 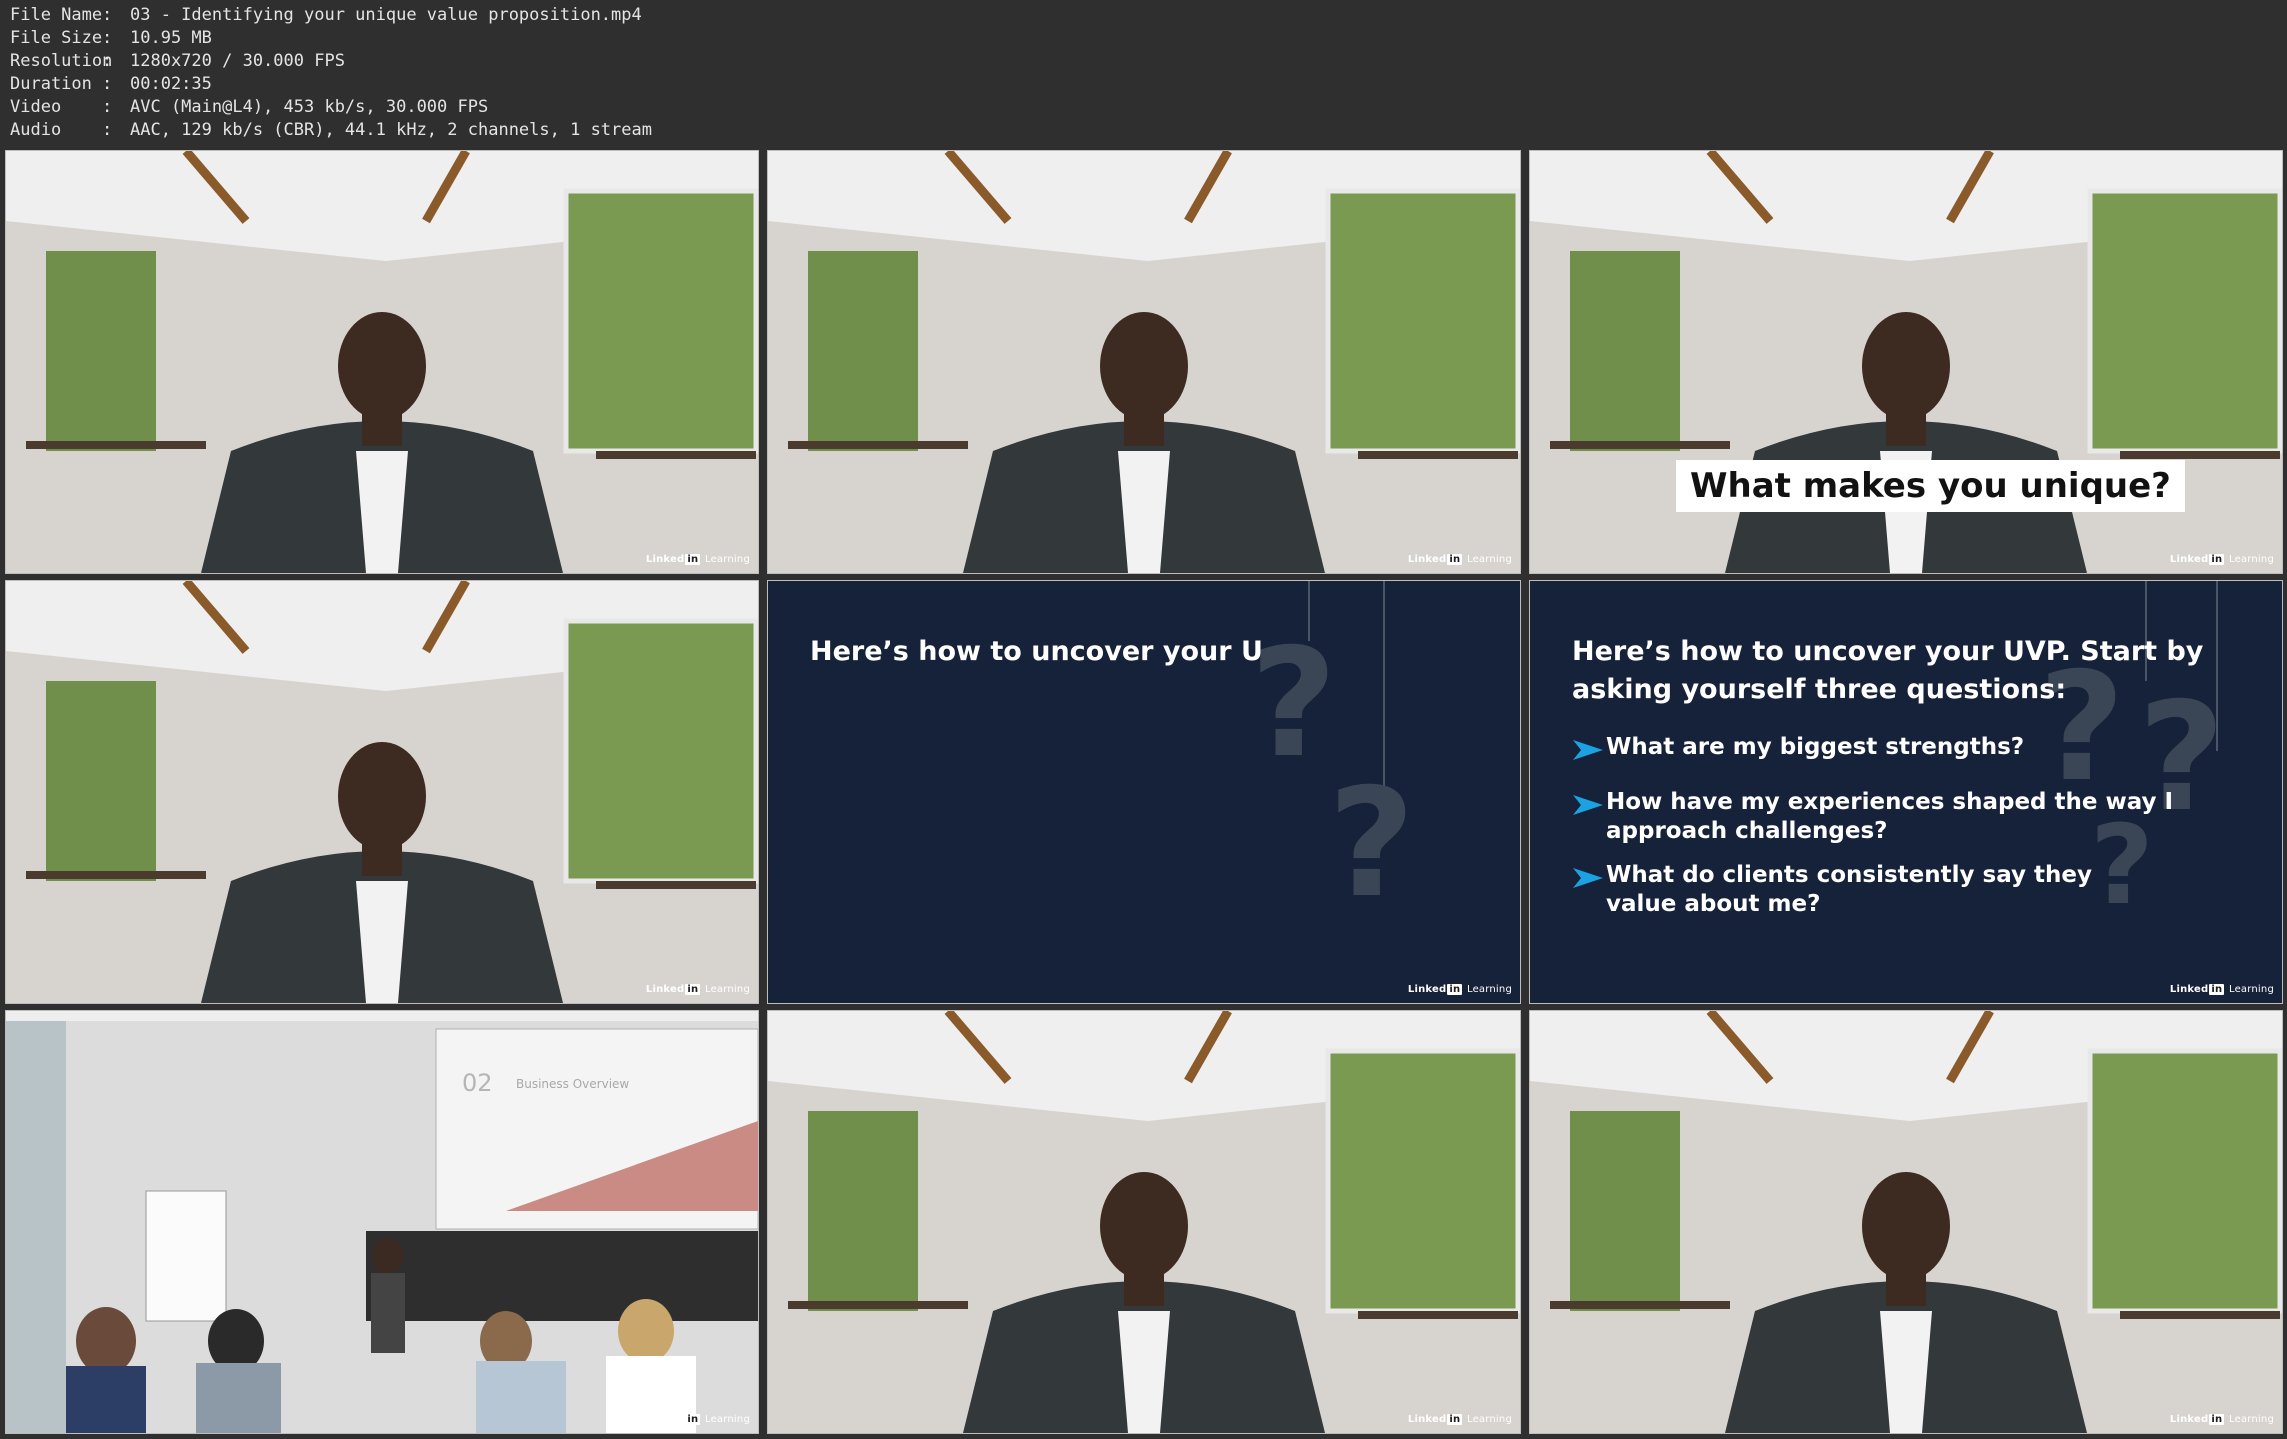 I want to click on video-frame-8: Linked in Learning, so click(x=1144, y=1222).